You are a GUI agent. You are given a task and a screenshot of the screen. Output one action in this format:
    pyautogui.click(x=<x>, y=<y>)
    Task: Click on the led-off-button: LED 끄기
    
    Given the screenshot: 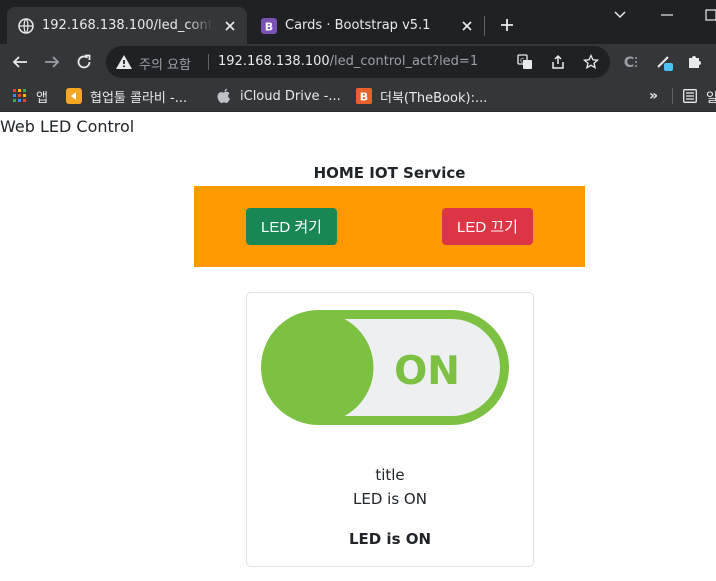 What is the action you would take?
    pyautogui.click(x=487, y=226)
    